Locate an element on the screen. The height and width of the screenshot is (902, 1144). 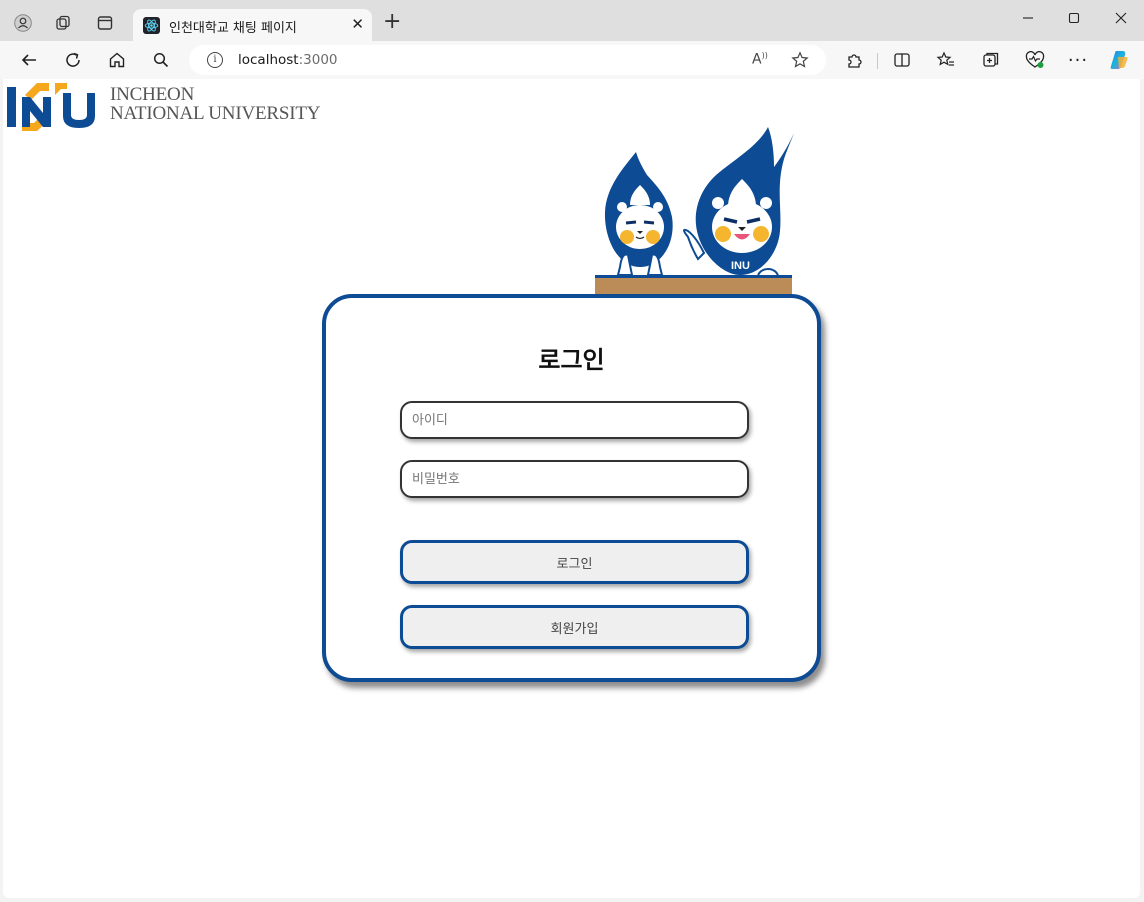
small-mascot is located at coordinates (638, 214).